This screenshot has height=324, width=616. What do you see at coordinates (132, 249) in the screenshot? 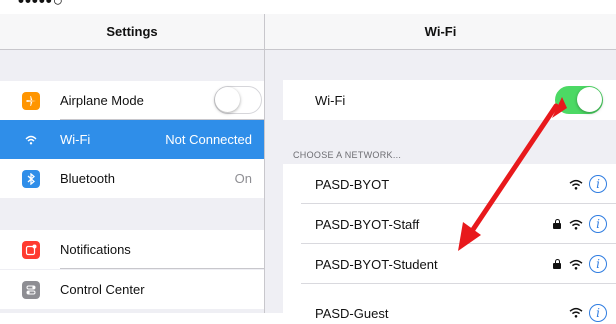
I see `sidebar-item-notifications: Notifications` at bounding box center [132, 249].